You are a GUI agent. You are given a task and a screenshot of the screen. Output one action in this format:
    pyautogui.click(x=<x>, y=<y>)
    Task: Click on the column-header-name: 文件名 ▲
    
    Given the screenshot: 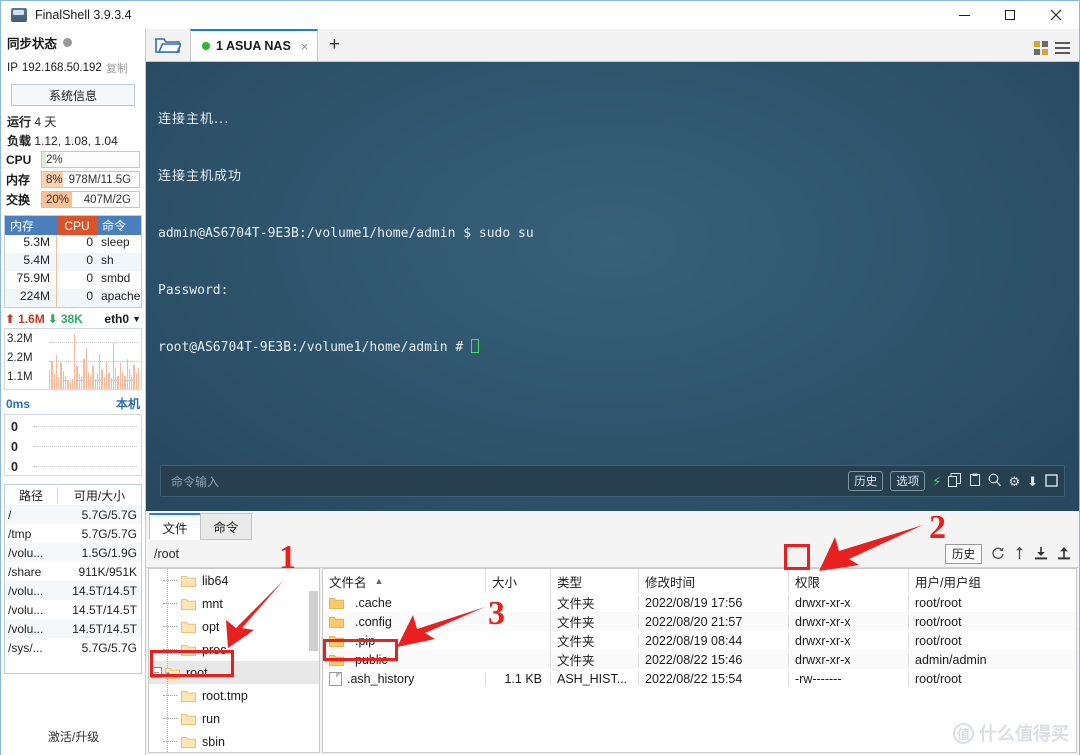 What is the action you would take?
    pyautogui.click(x=404, y=581)
    